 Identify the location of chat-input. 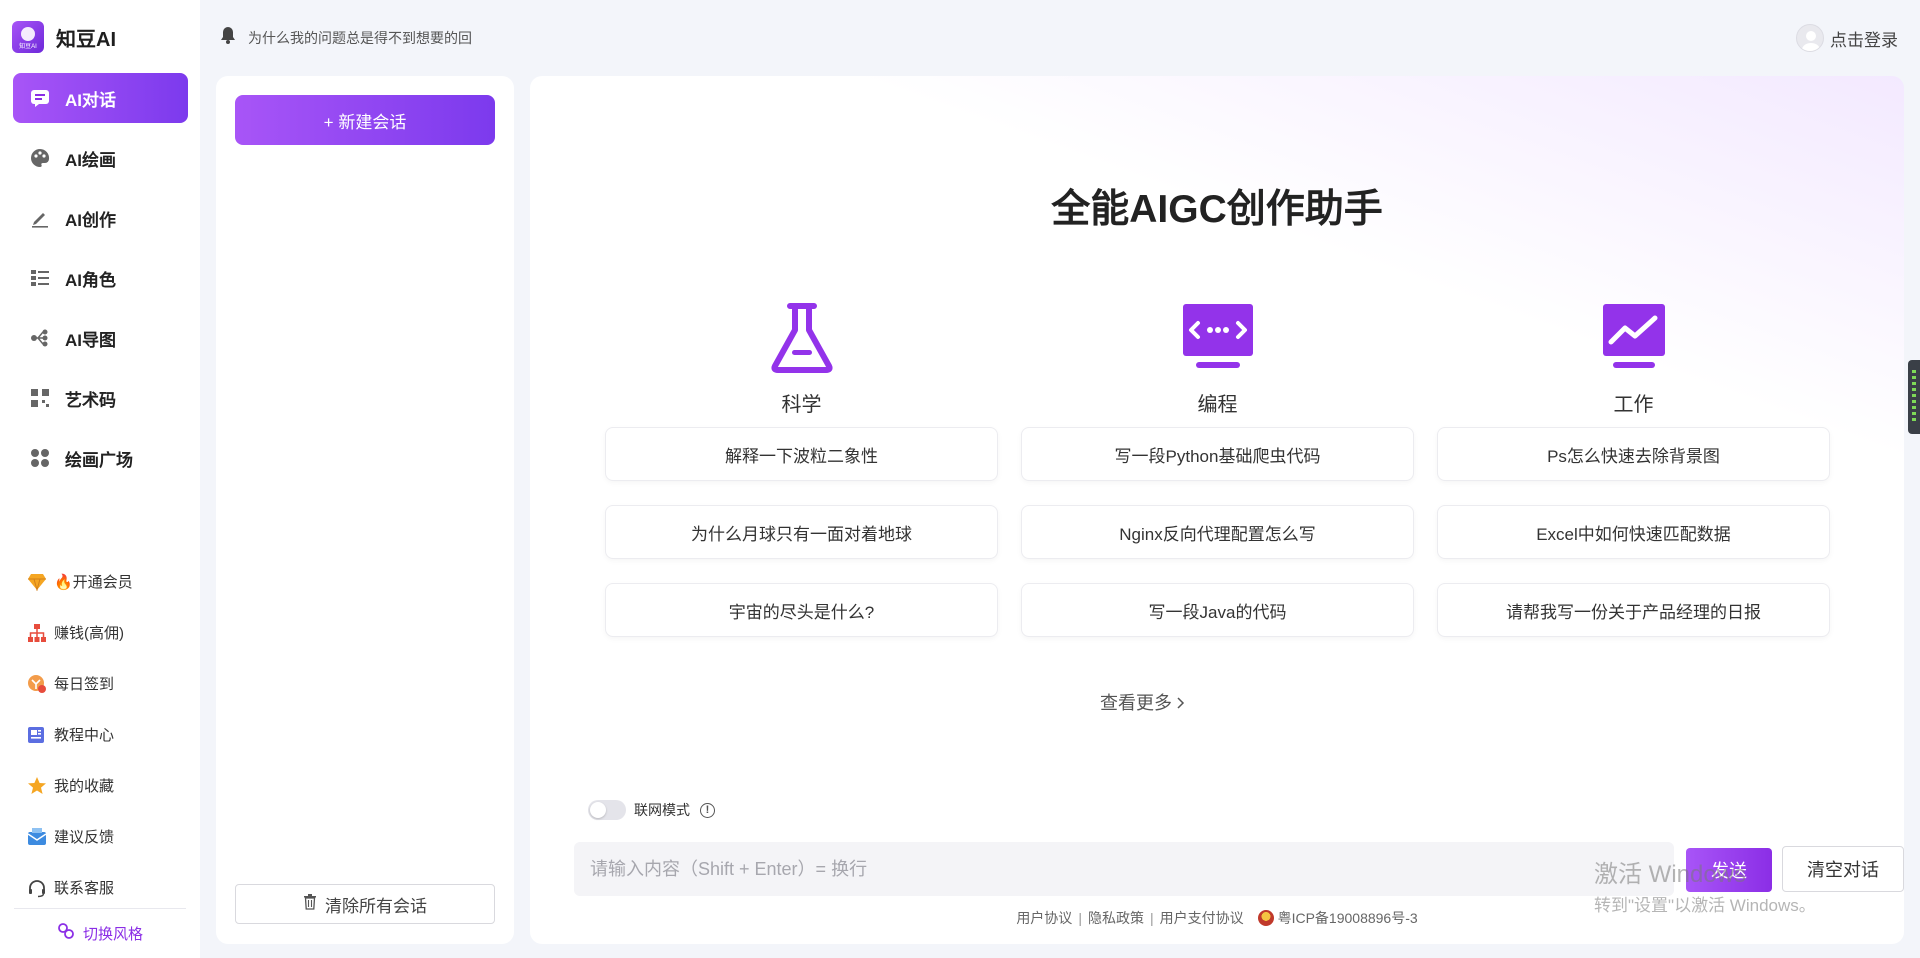
(1124, 869).